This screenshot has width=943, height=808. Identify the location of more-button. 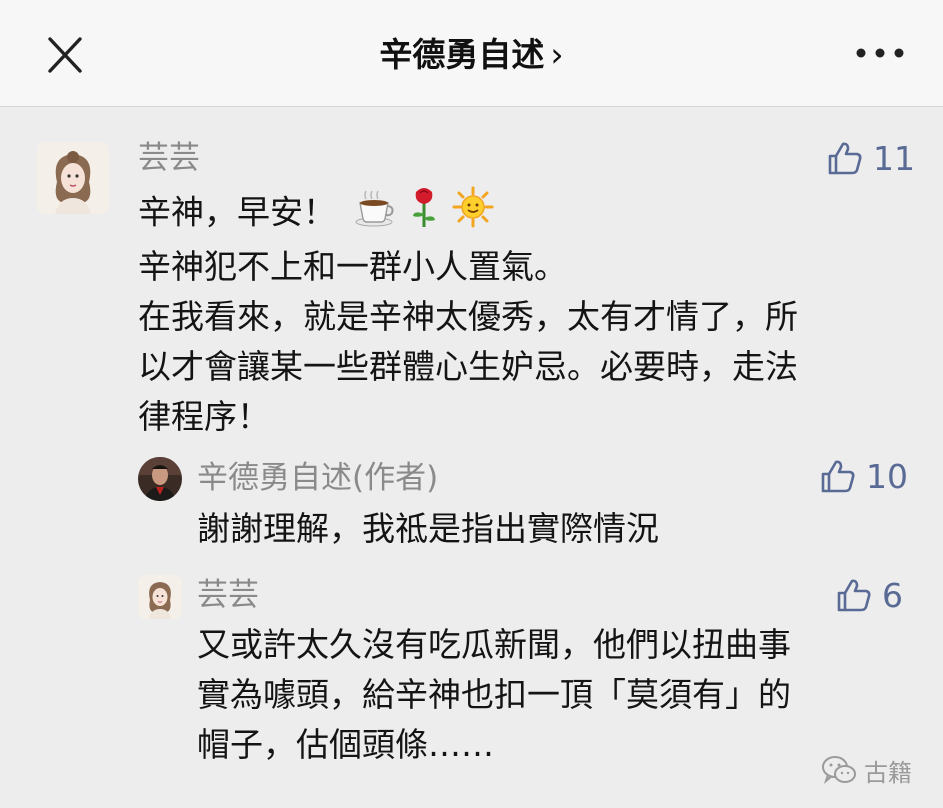
(880, 53).